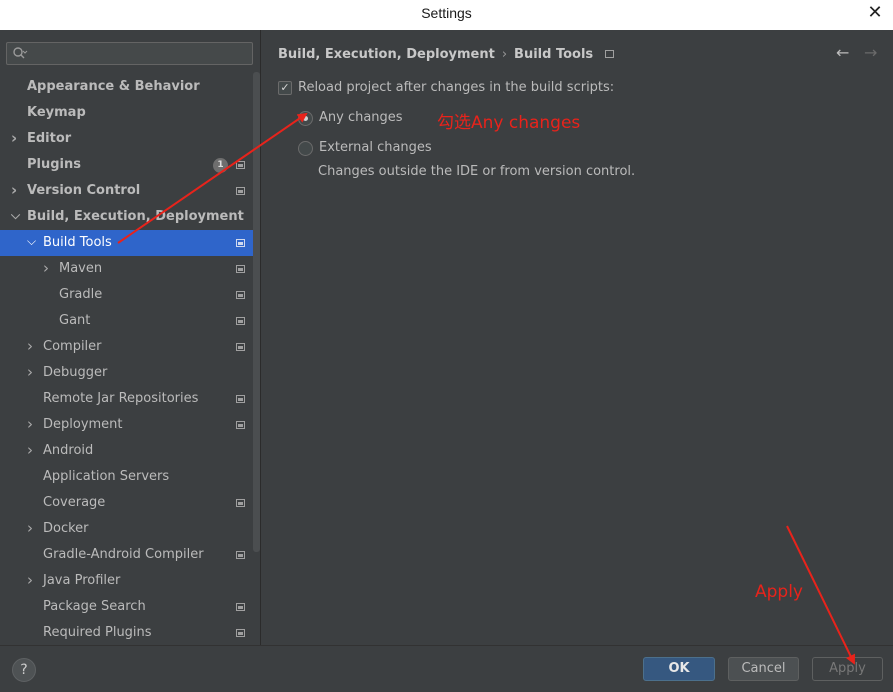 This screenshot has width=893, height=692. I want to click on sidebar-item-label: Appearance & Behavior, so click(113, 86).